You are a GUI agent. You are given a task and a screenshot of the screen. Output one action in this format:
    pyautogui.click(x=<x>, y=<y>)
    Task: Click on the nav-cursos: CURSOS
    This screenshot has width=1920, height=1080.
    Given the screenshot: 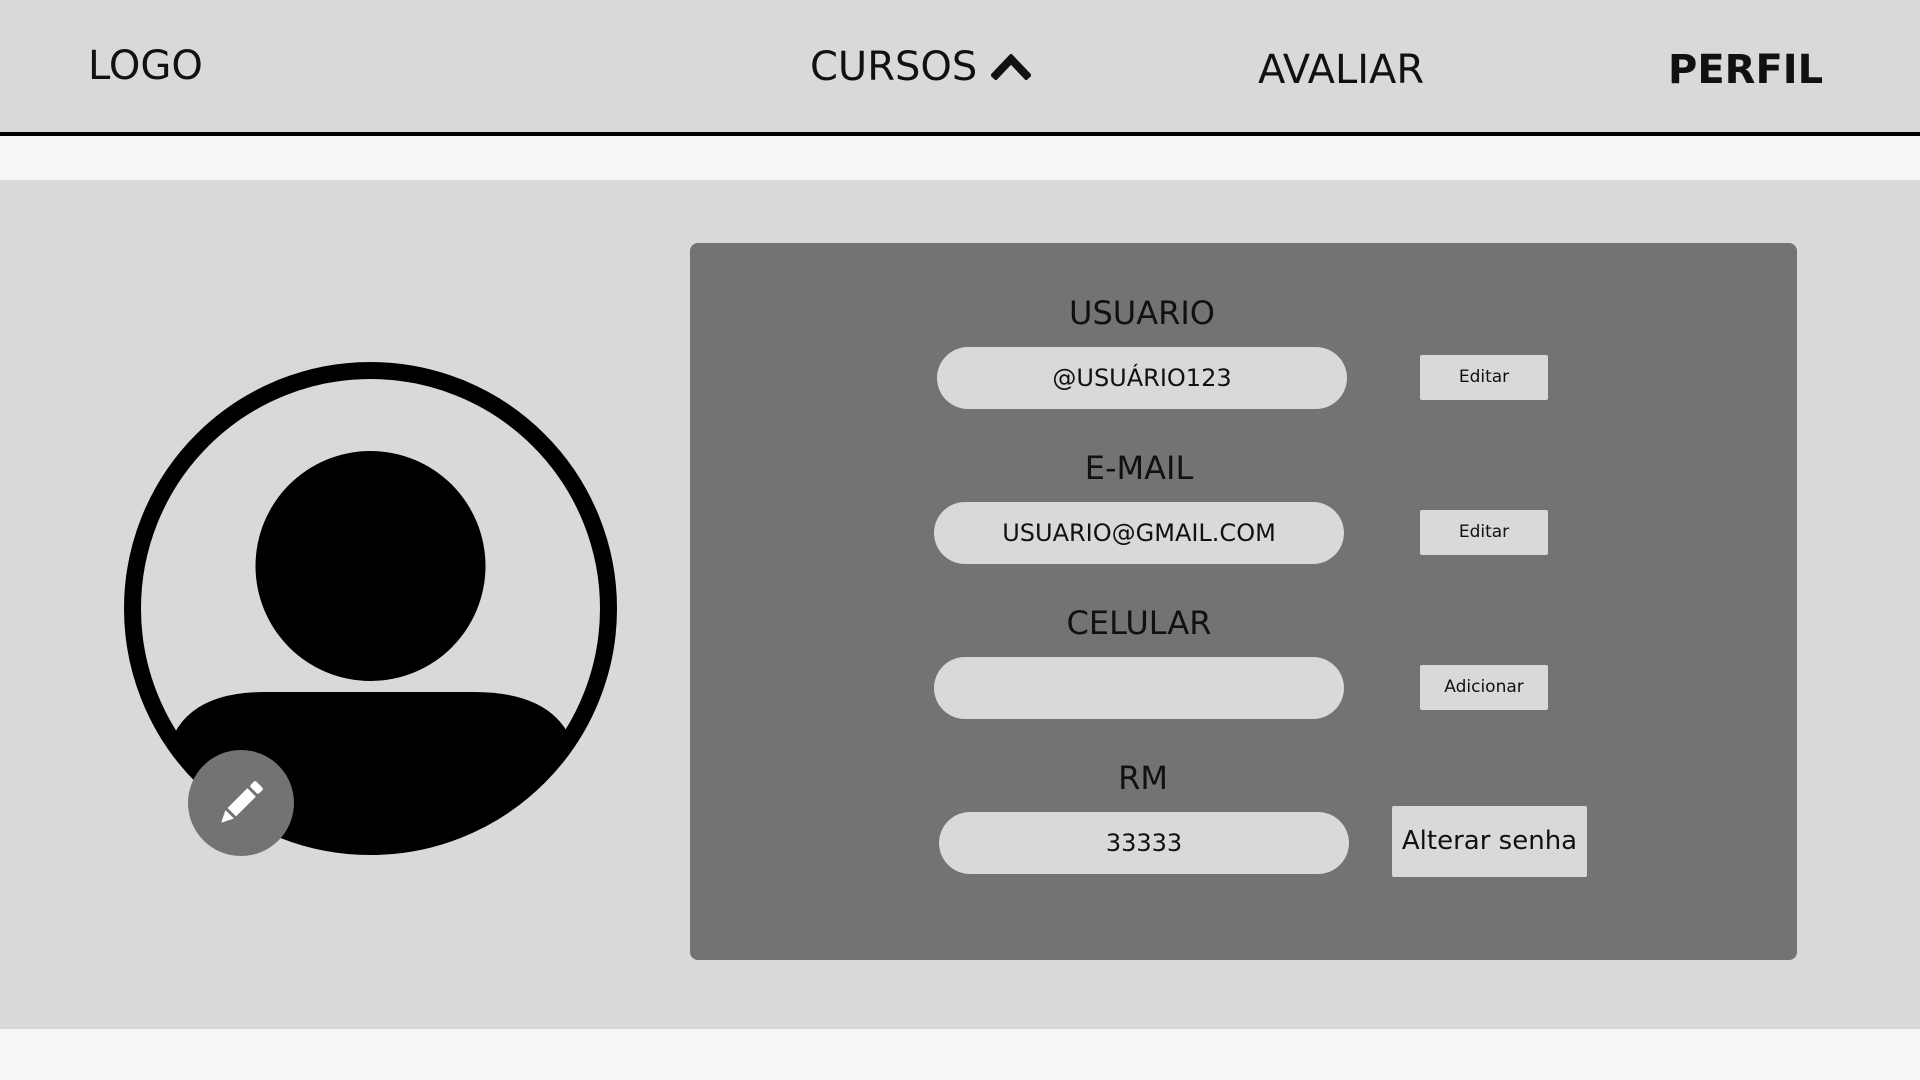 What is the action you would take?
    pyautogui.click(x=921, y=67)
    